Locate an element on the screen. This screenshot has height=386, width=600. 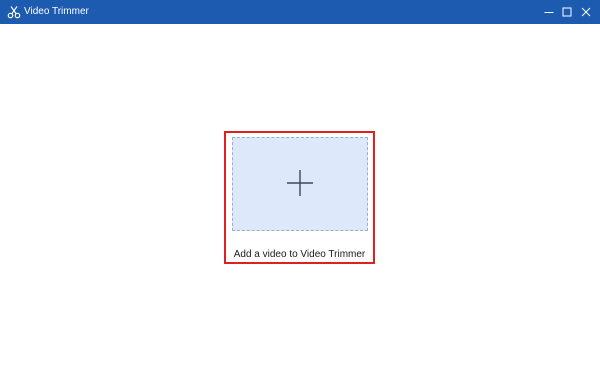
close-icon is located at coordinates (586, 12).